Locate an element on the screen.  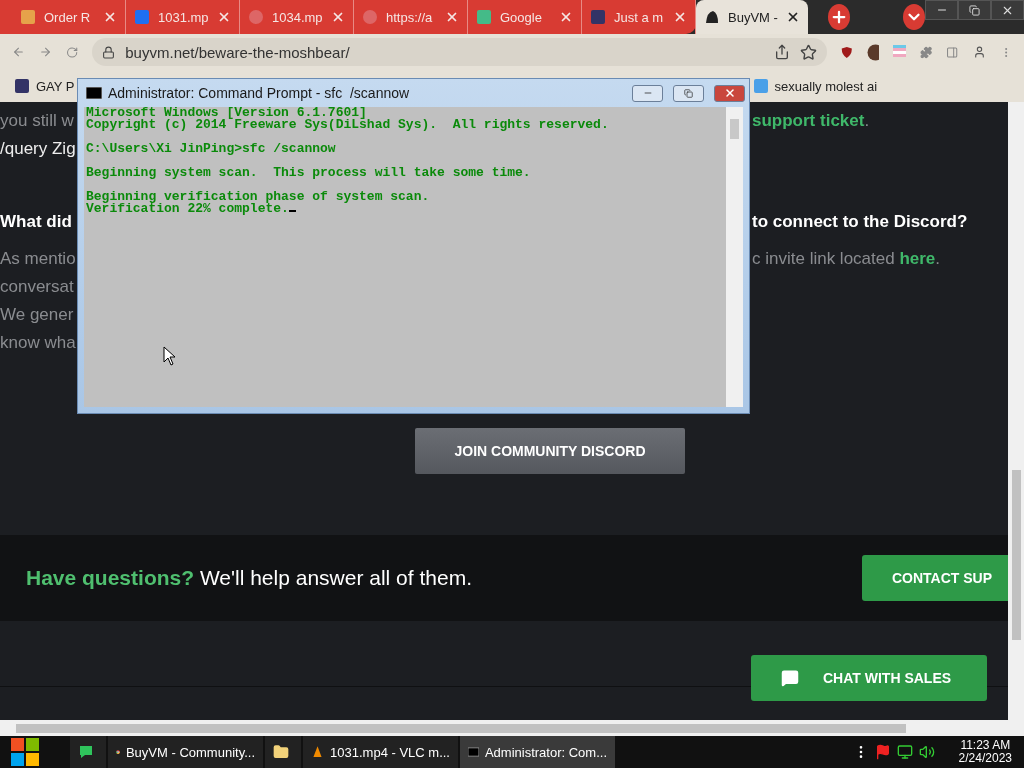
text-link: support ticket is located at coordinates (808, 120).